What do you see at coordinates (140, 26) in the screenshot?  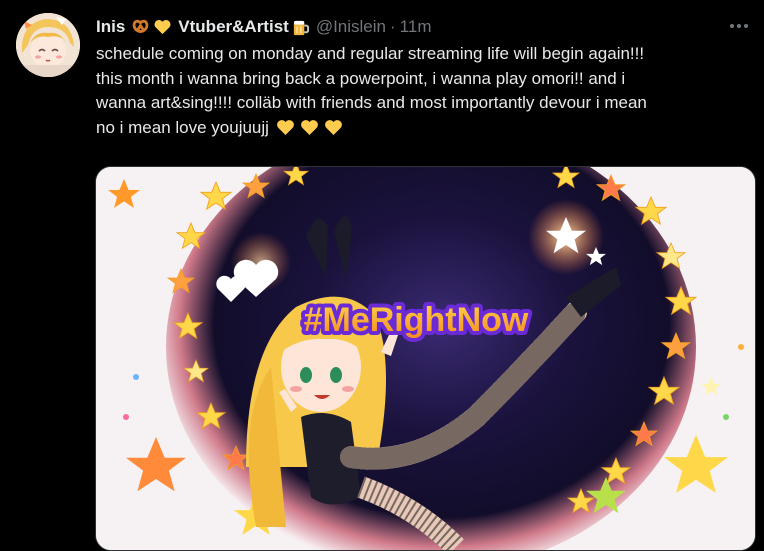 I see `pretzel-icon` at bounding box center [140, 26].